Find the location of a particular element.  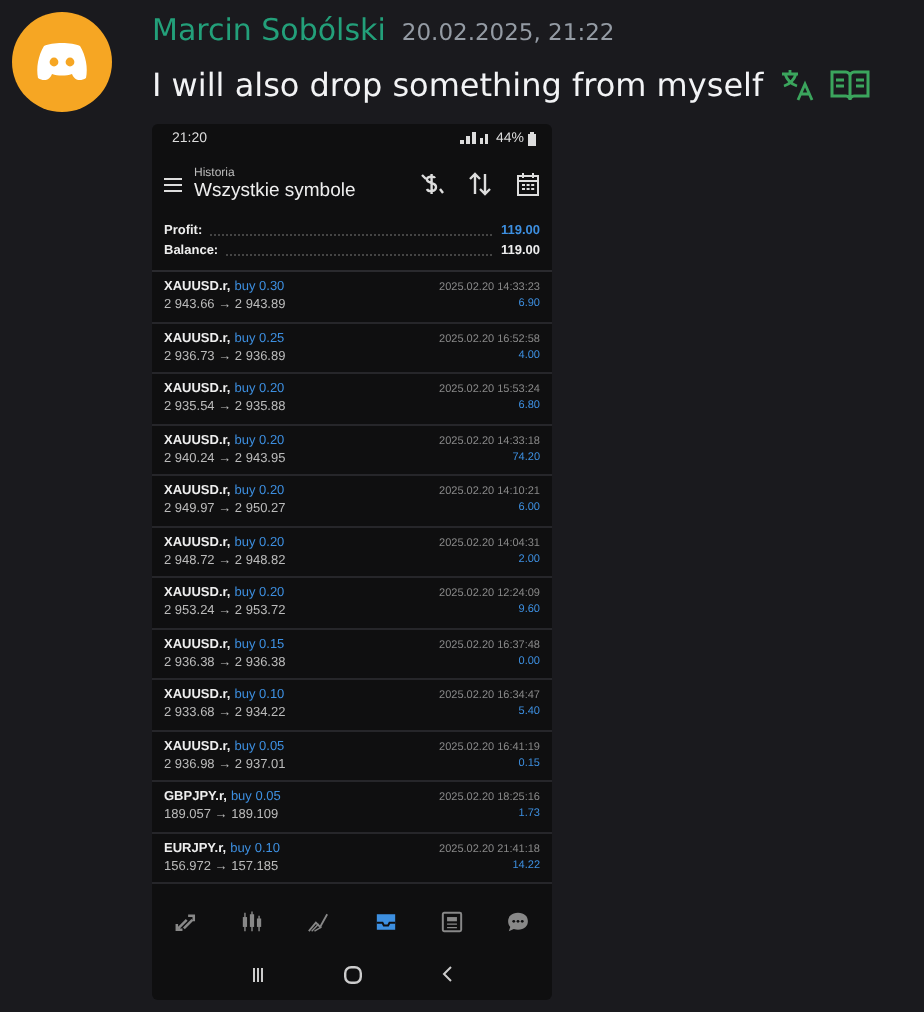

book-icon is located at coordinates (849, 84).